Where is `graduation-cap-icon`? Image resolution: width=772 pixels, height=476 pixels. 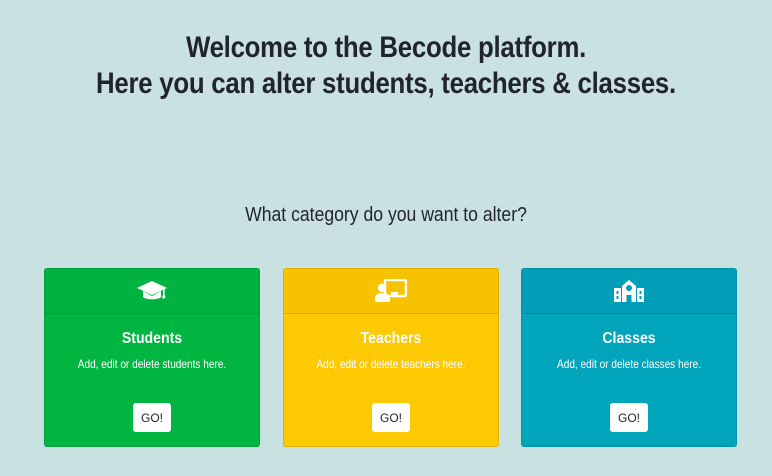
graduation-cap-icon is located at coordinates (152, 291).